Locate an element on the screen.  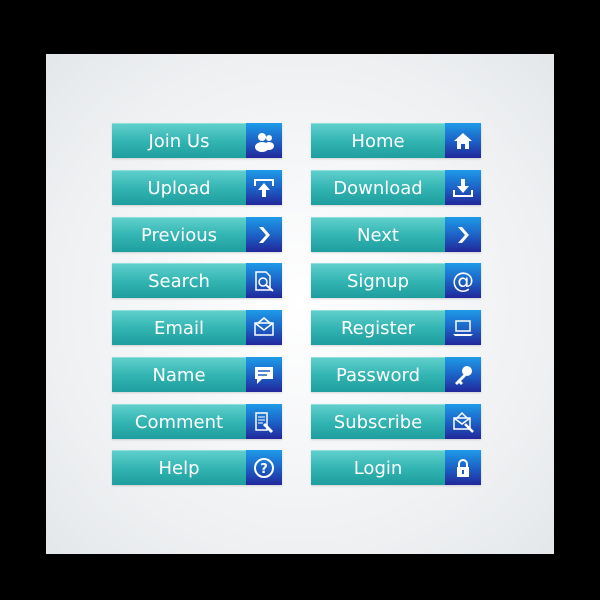
button-label: Previous is located at coordinates (179, 234).